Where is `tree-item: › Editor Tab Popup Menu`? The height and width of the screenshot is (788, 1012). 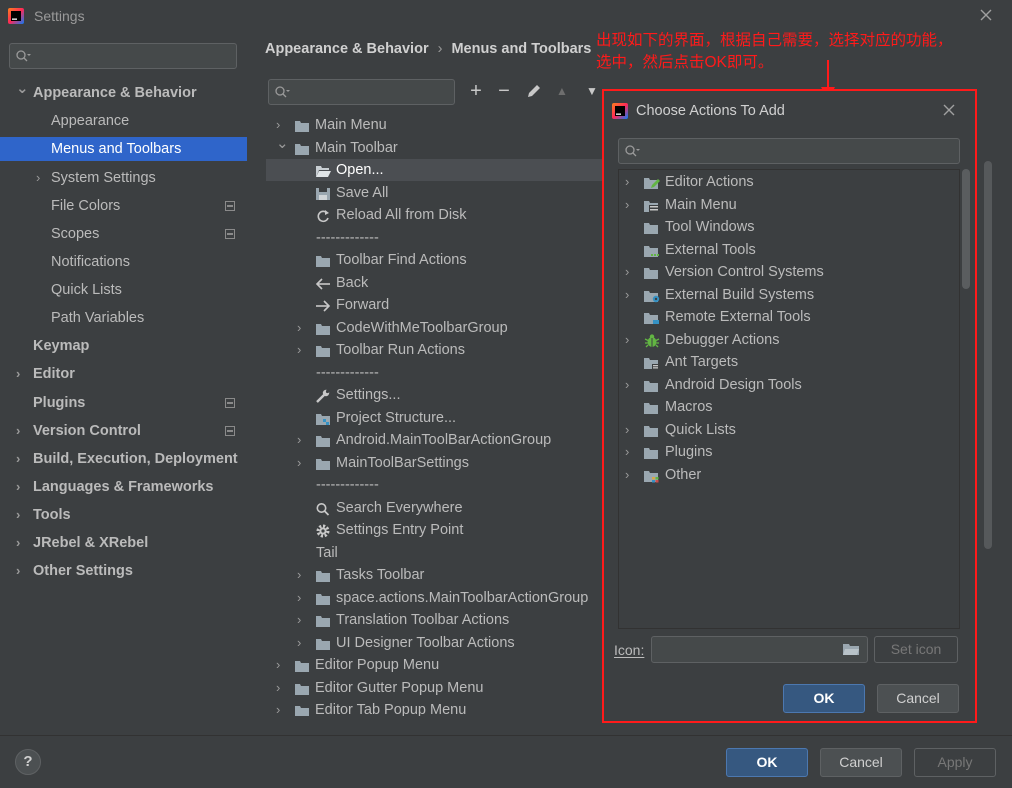 tree-item: › Editor Tab Popup Menu is located at coordinates (436, 707).